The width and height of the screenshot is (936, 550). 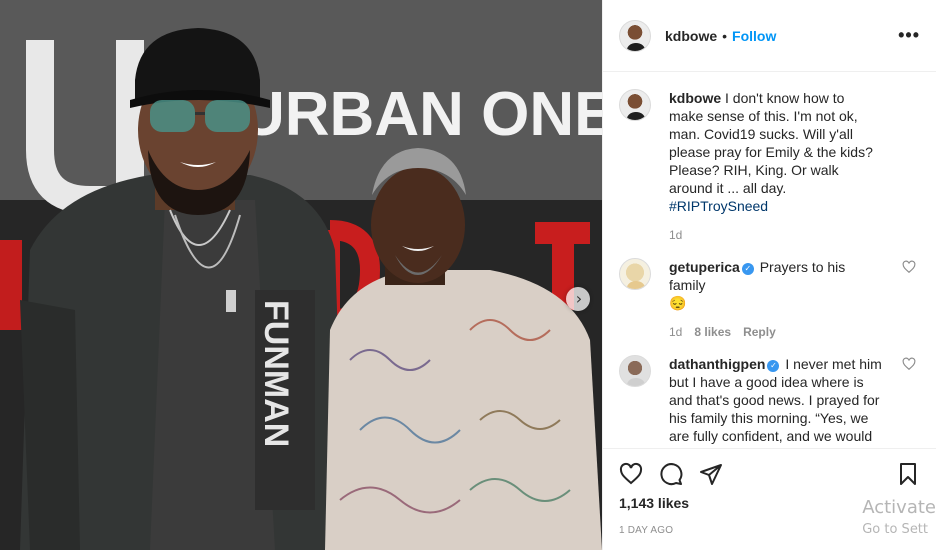 What do you see at coordinates (704, 267) in the screenshot?
I see `comment-username: getuperica` at bounding box center [704, 267].